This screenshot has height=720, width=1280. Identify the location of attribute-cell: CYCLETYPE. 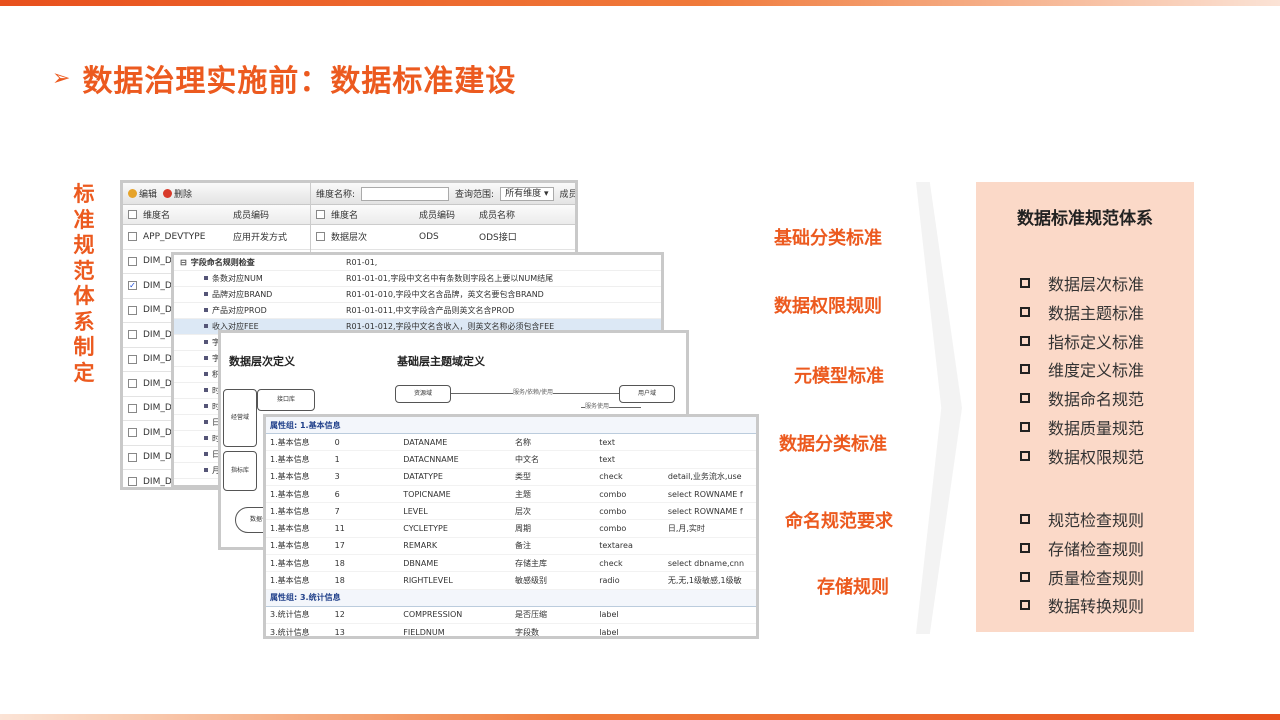
(425, 529).